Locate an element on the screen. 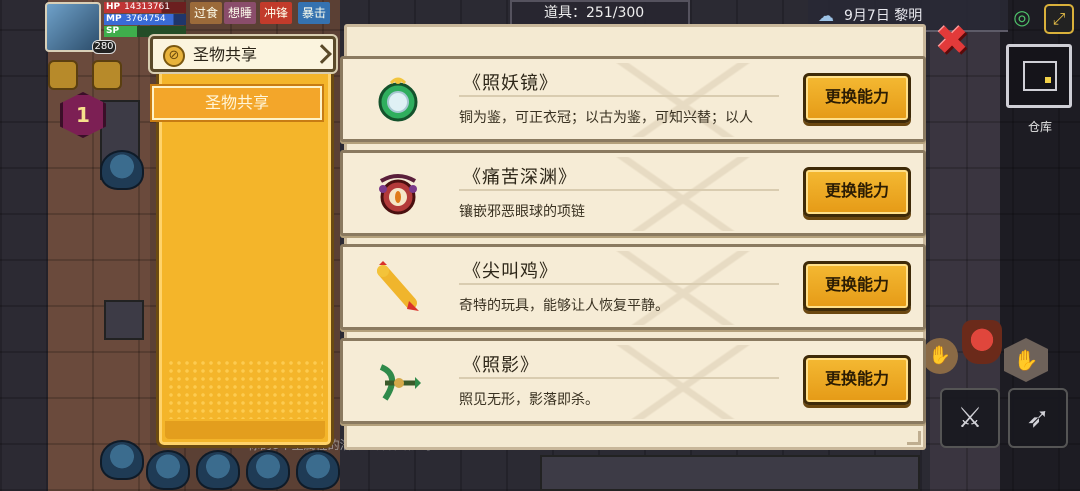 The image size is (1080, 491). relic-description: 铜为鉴，可正衣冠；以古为鉴，可知兴替；以人 is located at coordinates (606, 118).